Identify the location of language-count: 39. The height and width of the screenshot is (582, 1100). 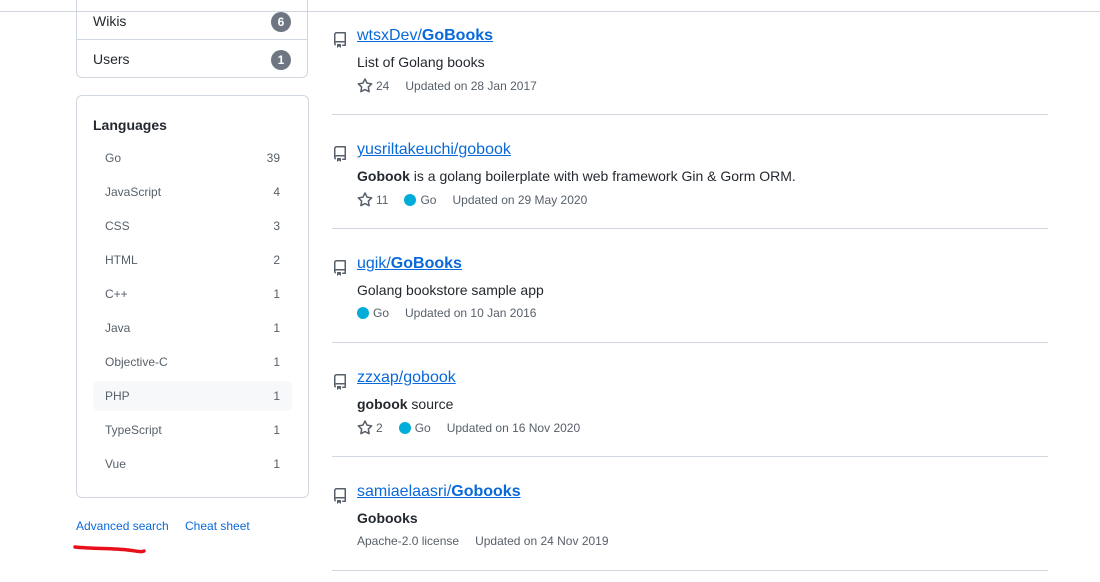
(273, 158).